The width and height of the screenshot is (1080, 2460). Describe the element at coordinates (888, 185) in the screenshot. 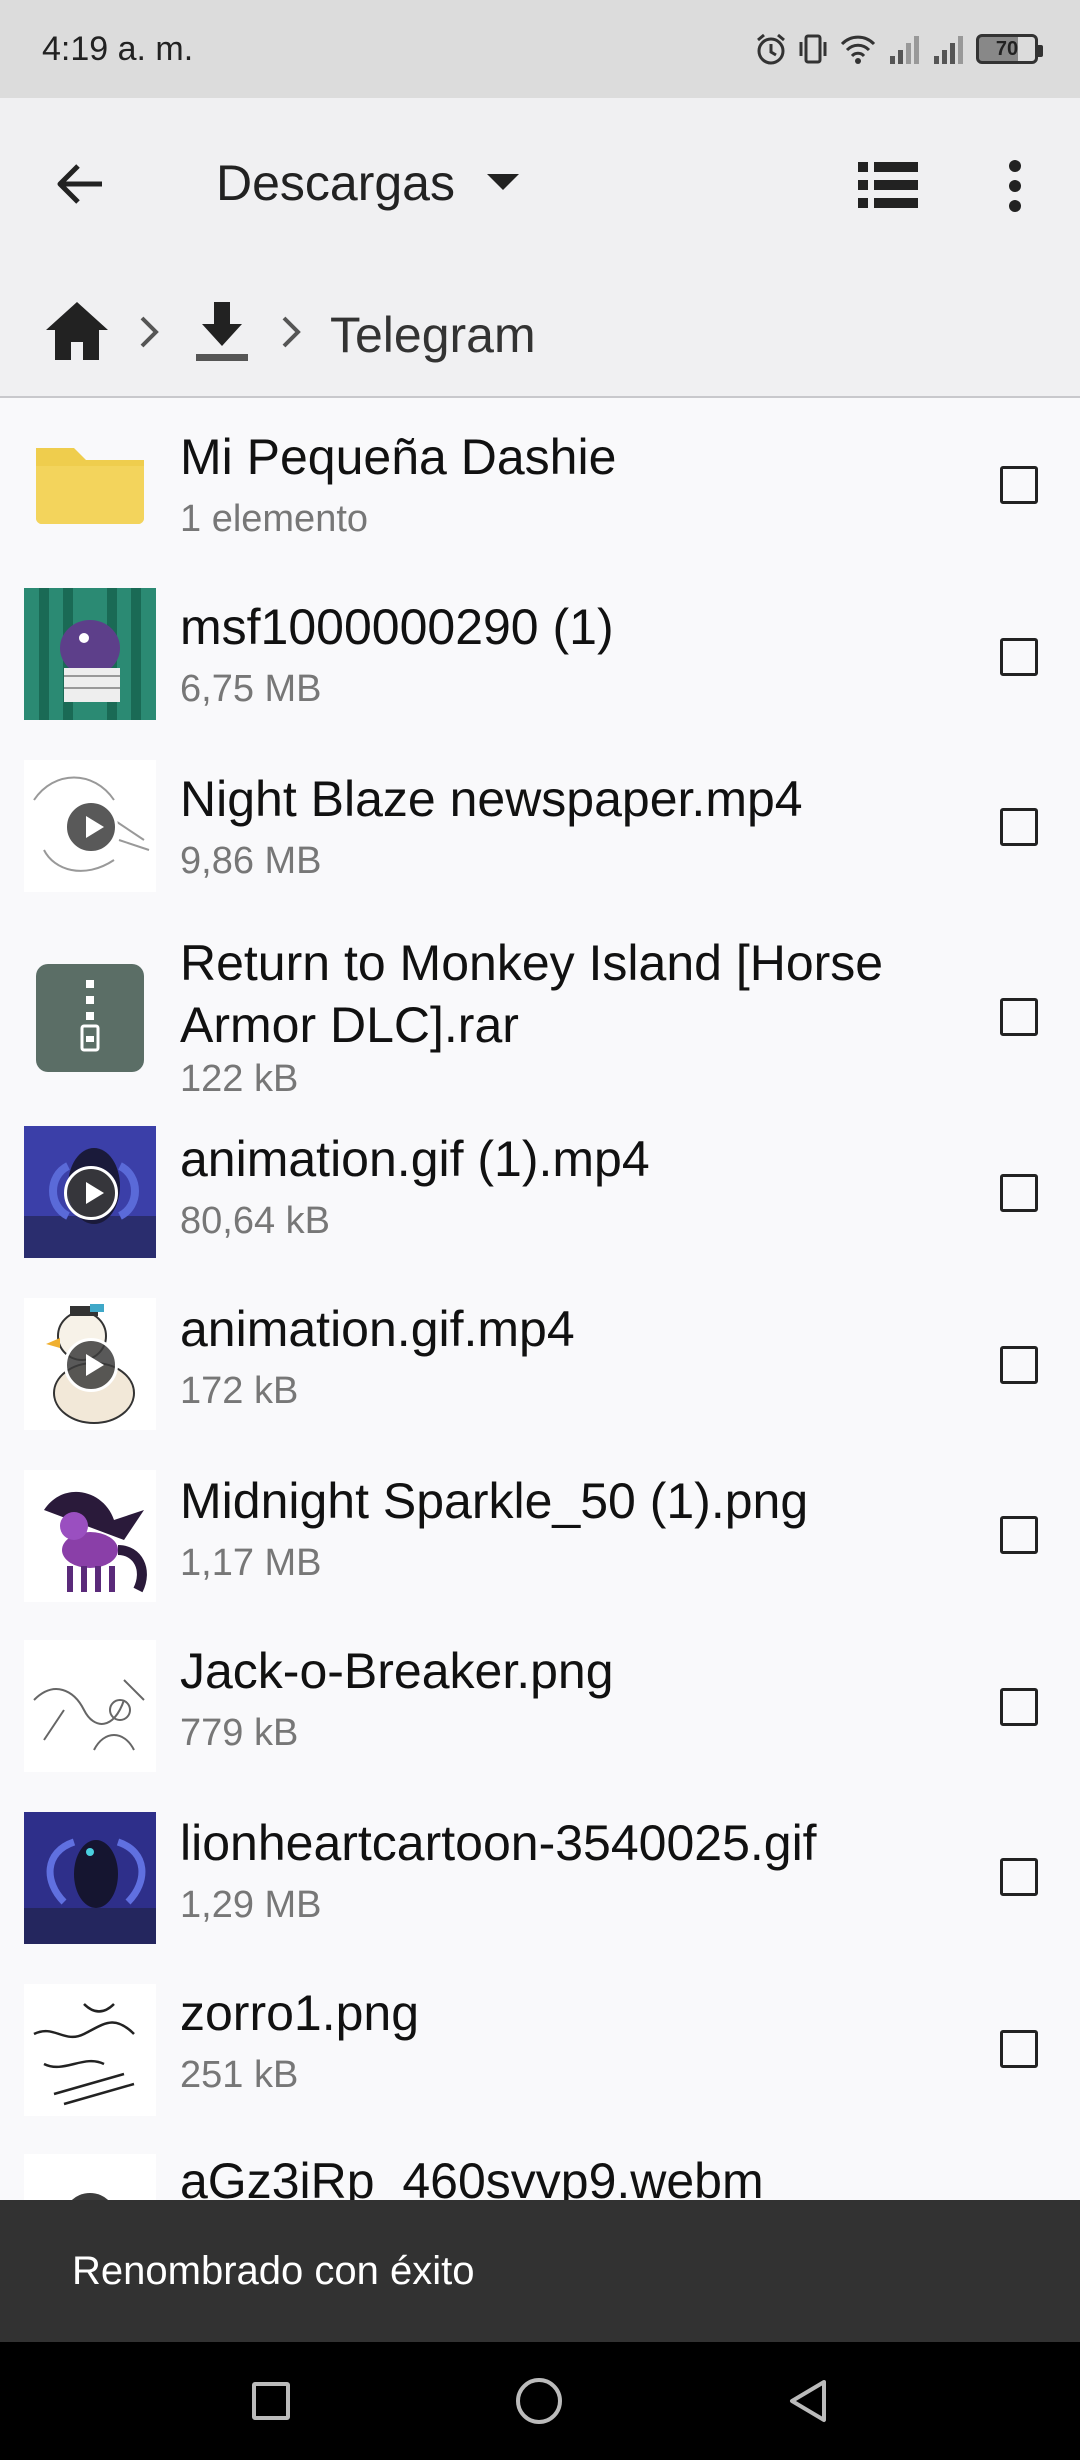

I see `list-view-icon` at that location.